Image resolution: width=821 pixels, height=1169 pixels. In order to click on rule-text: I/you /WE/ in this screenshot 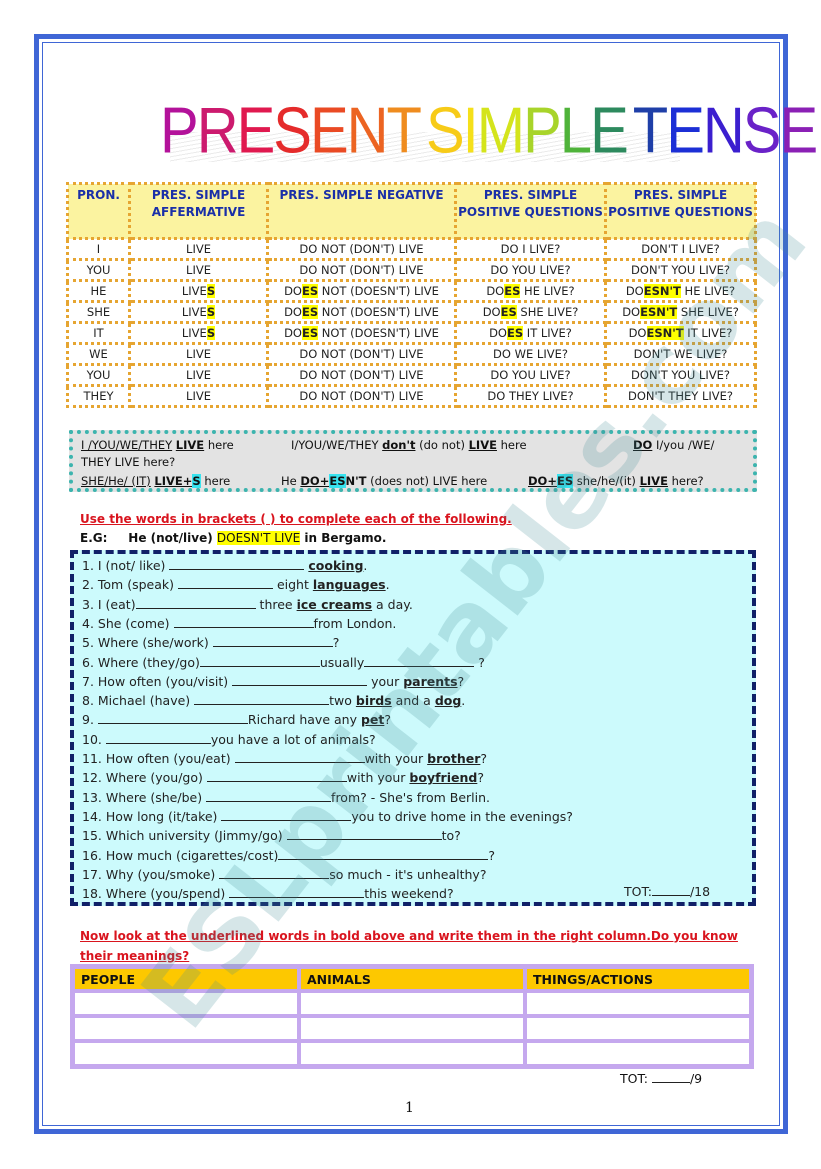, I will do `click(683, 445)`.